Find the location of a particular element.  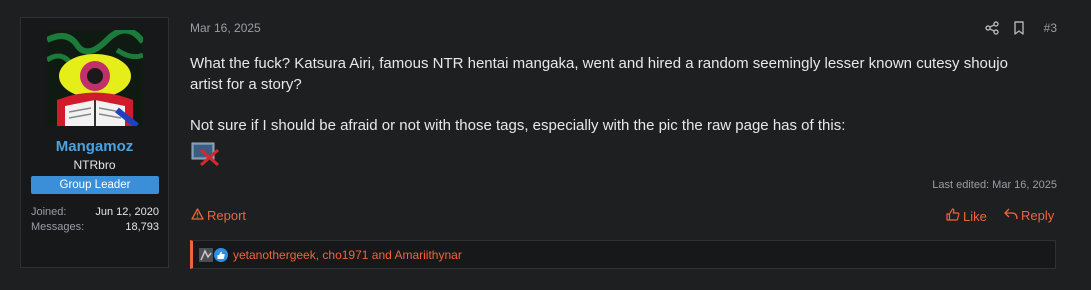

messages-value: 18,793 is located at coordinates (142, 227).